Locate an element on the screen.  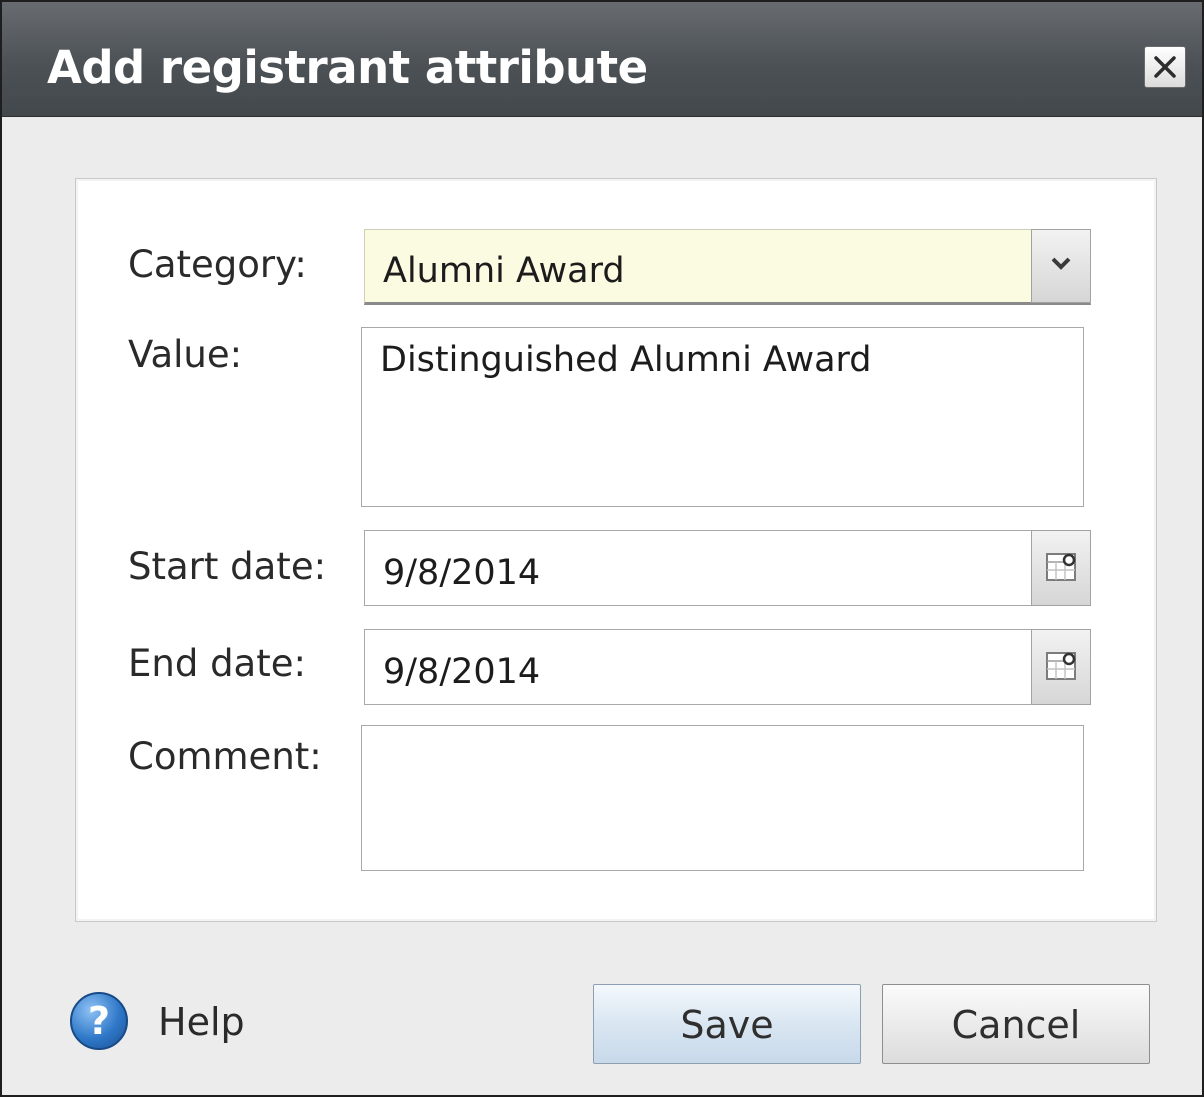
end-date-label: End date: is located at coordinates (217, 663).